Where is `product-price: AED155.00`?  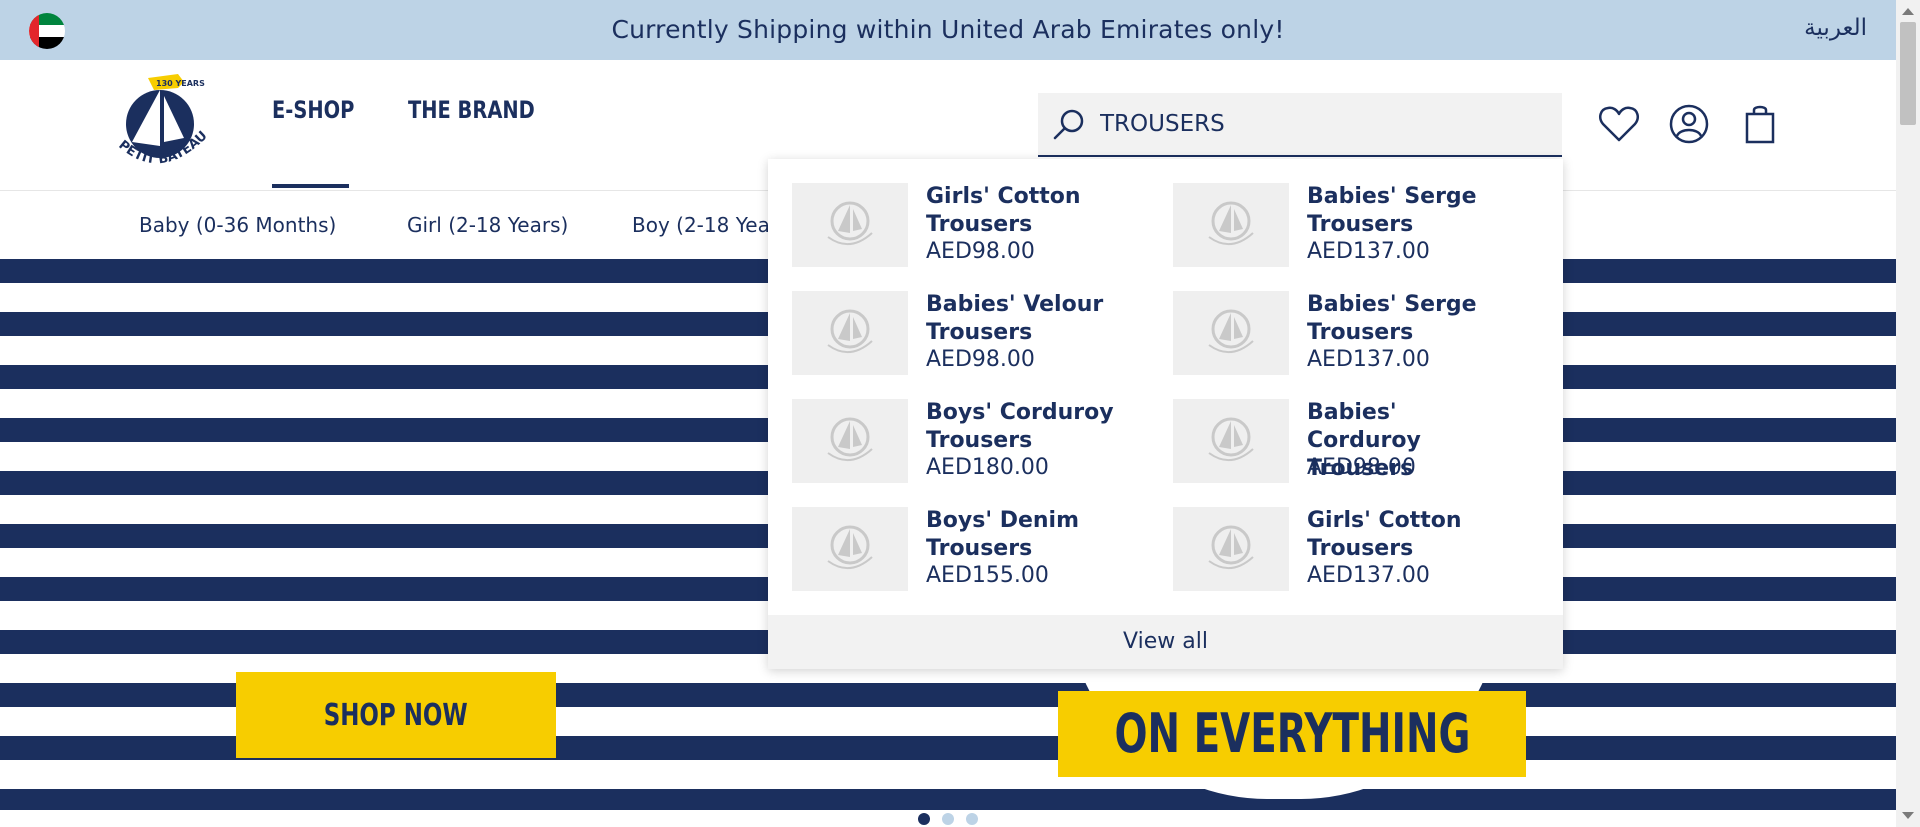 product-price: AED155.00 is located at coordinates (987, 575).